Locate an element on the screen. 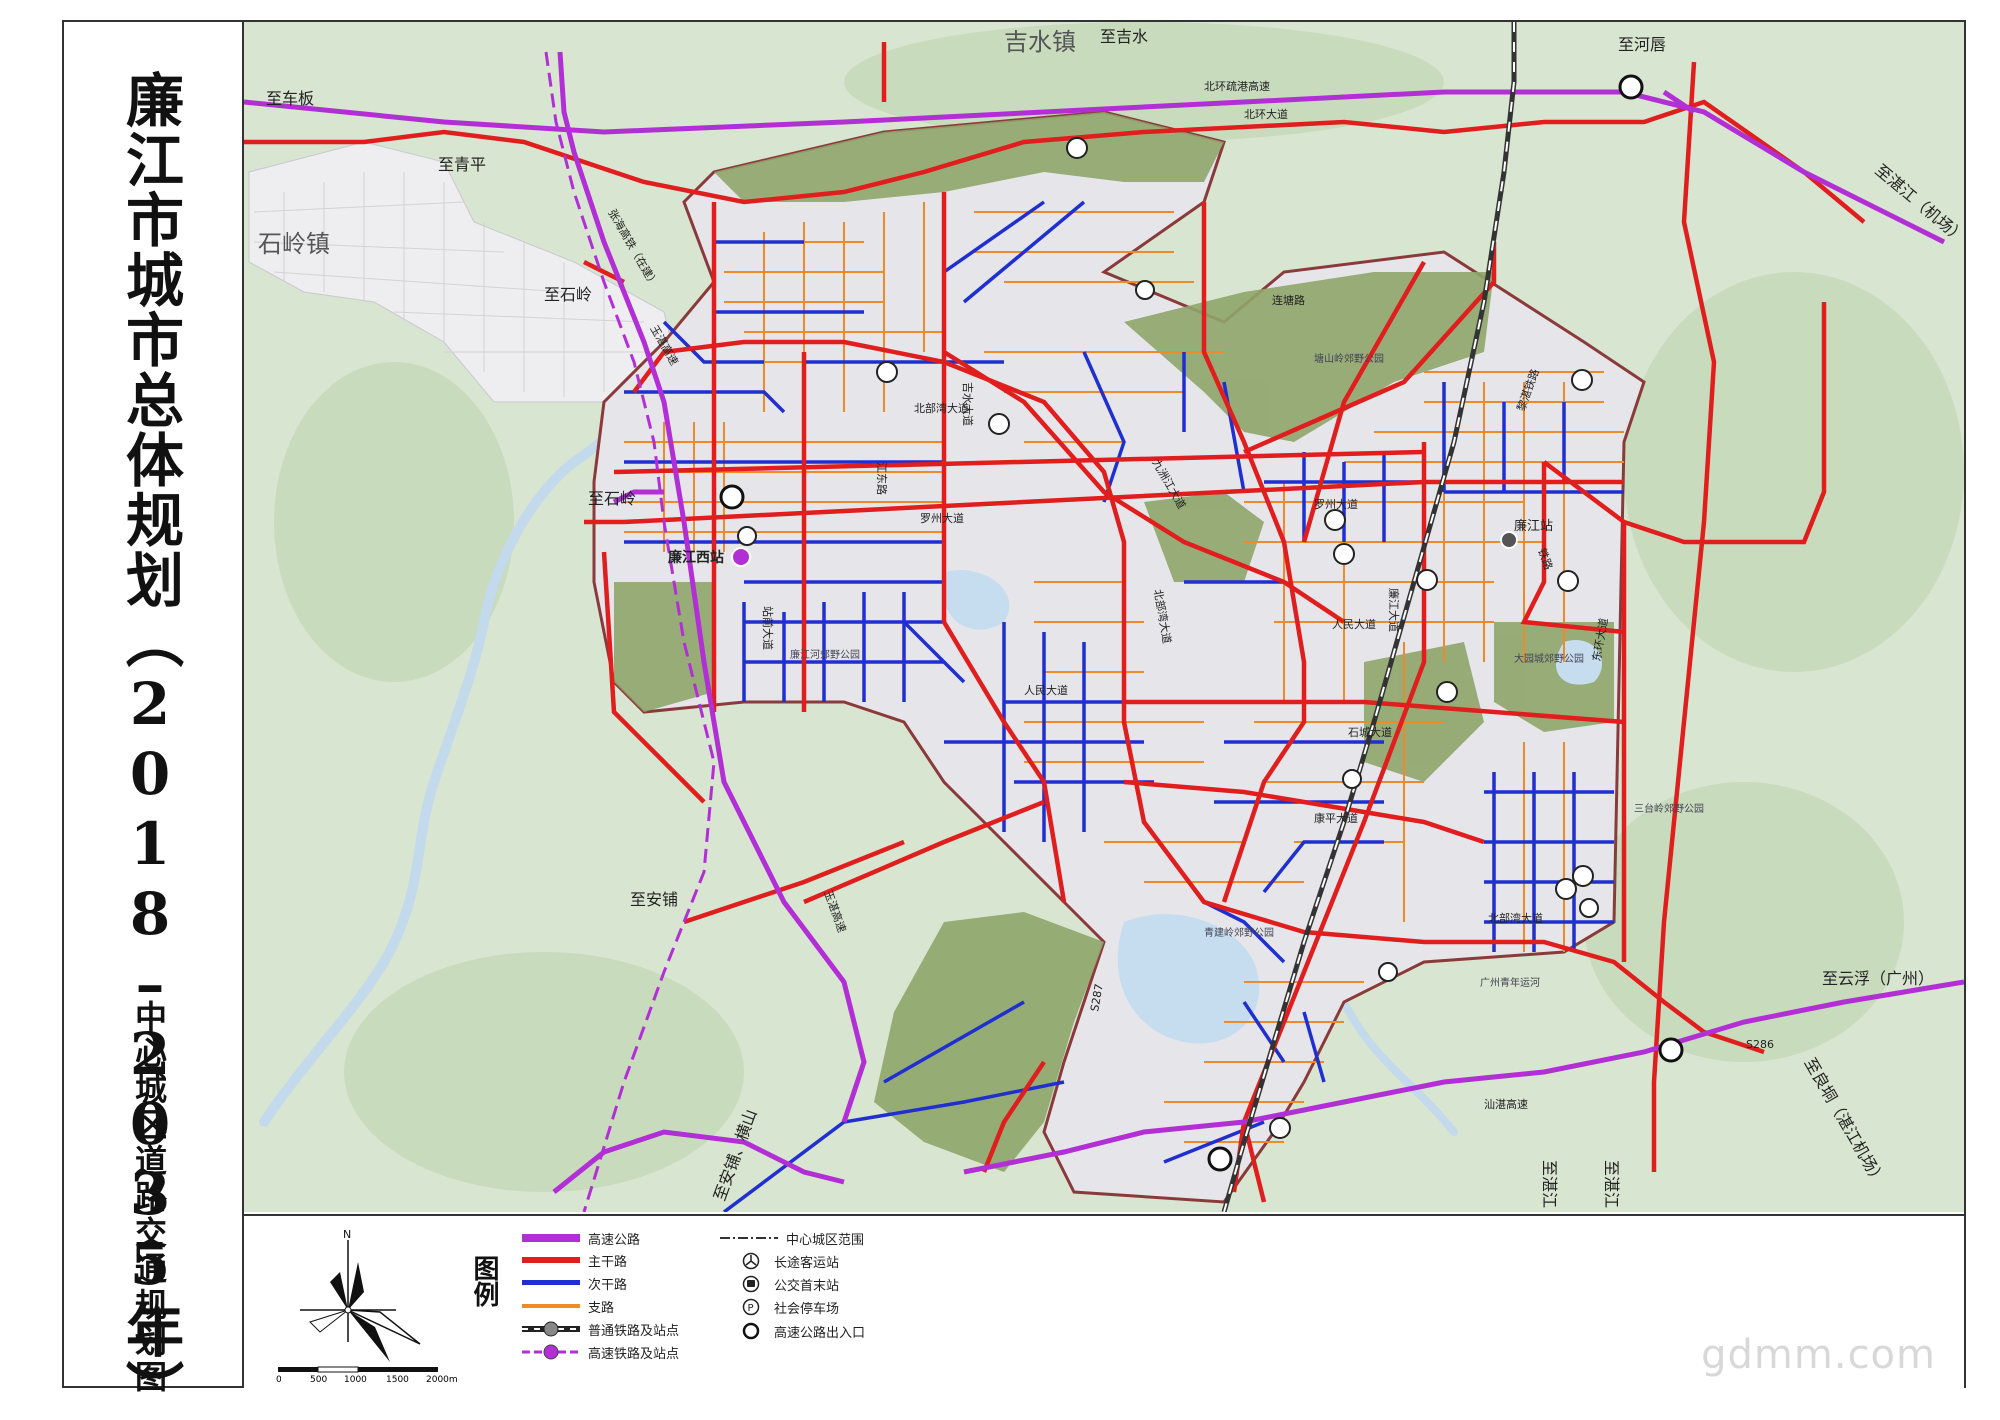 The width and height of the screenshot is (2000, 1420). scale-label: 1000 is located at coordinates (355, 1380).